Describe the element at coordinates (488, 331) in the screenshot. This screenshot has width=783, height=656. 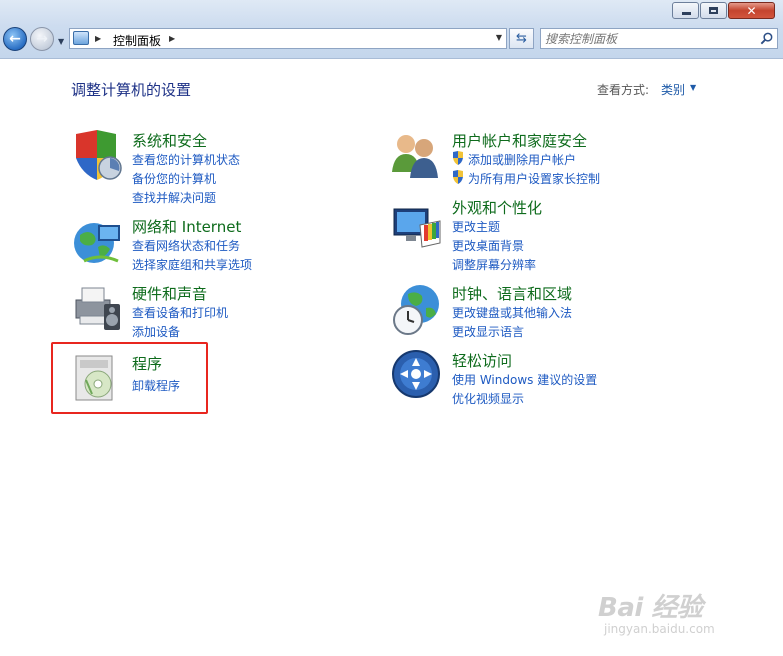
I see `link-change-display-language: 更改显示语言` at that location.